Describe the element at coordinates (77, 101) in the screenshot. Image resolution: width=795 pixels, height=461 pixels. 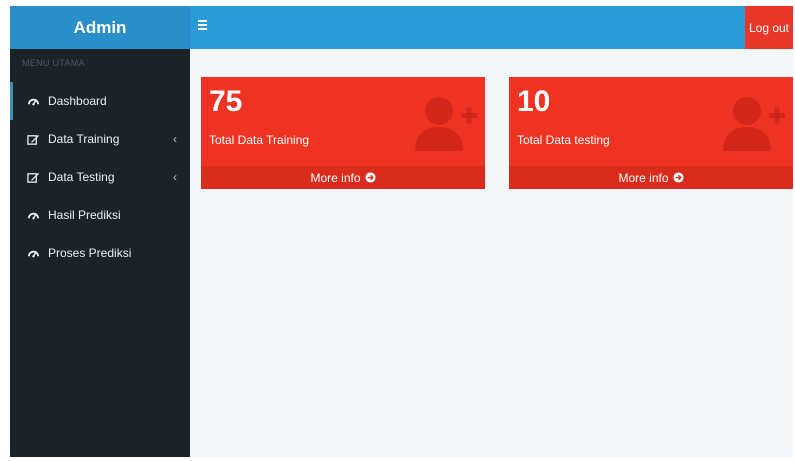
I see `sidebar-item-label: Dashboard` at that location.